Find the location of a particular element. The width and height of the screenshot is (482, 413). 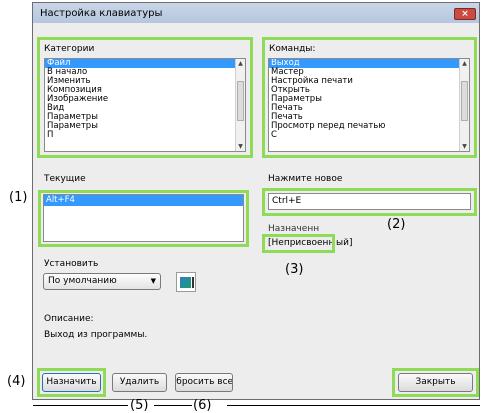

set-to-label: Установить is located at coordinates (71, 264).